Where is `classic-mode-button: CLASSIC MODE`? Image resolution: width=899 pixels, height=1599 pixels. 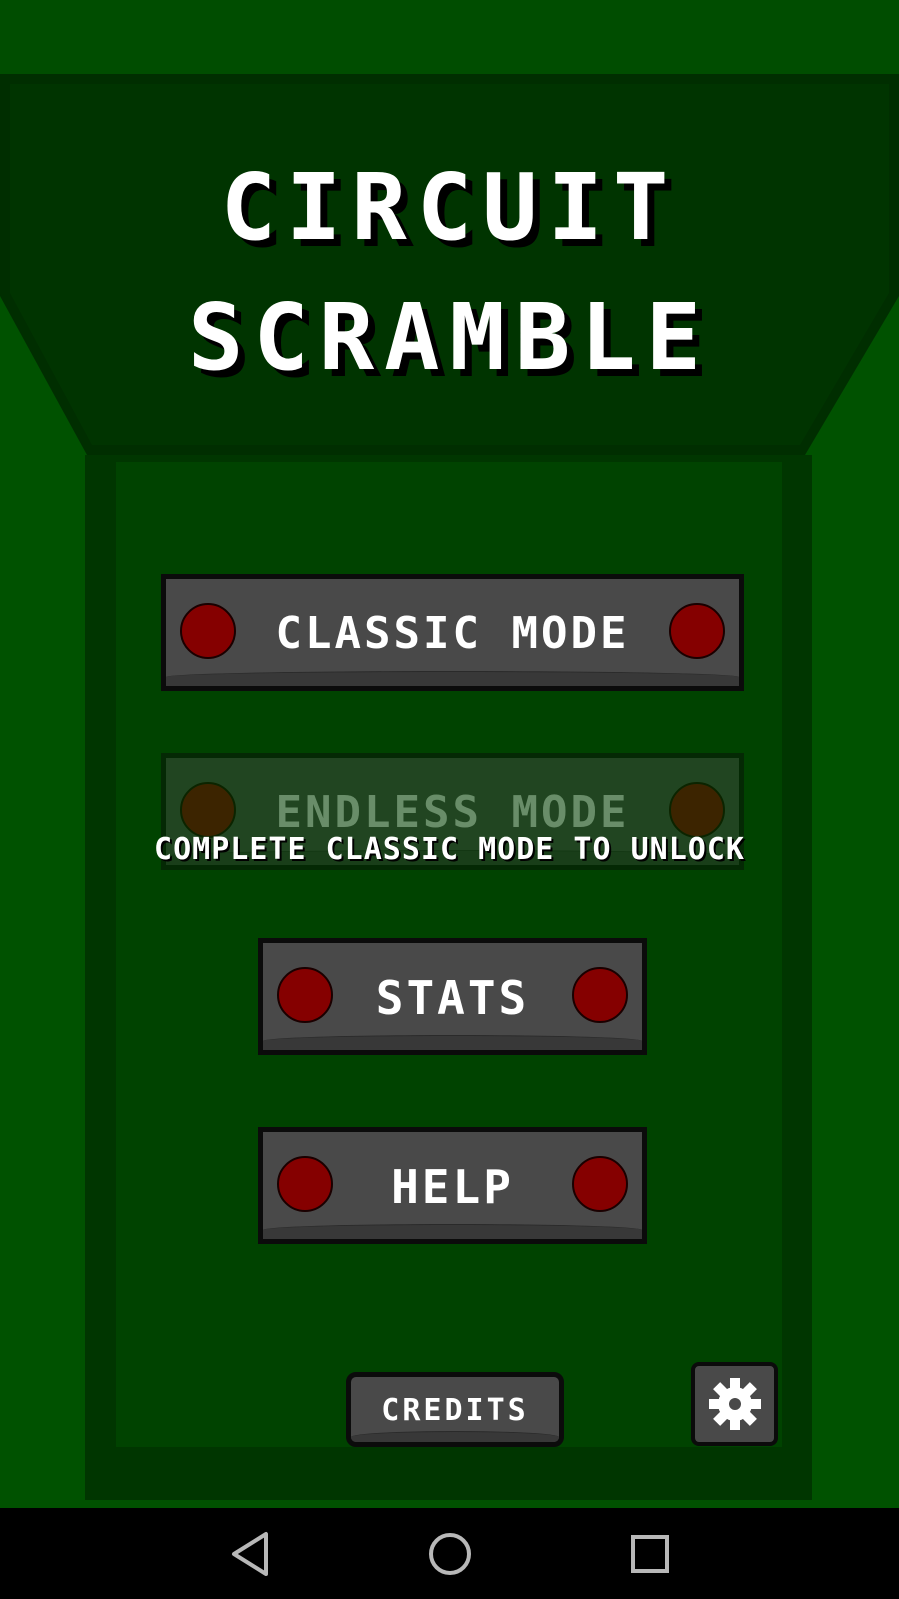 classic-mode-button: CLASSIC MODE is located at coordinates (452, 632).